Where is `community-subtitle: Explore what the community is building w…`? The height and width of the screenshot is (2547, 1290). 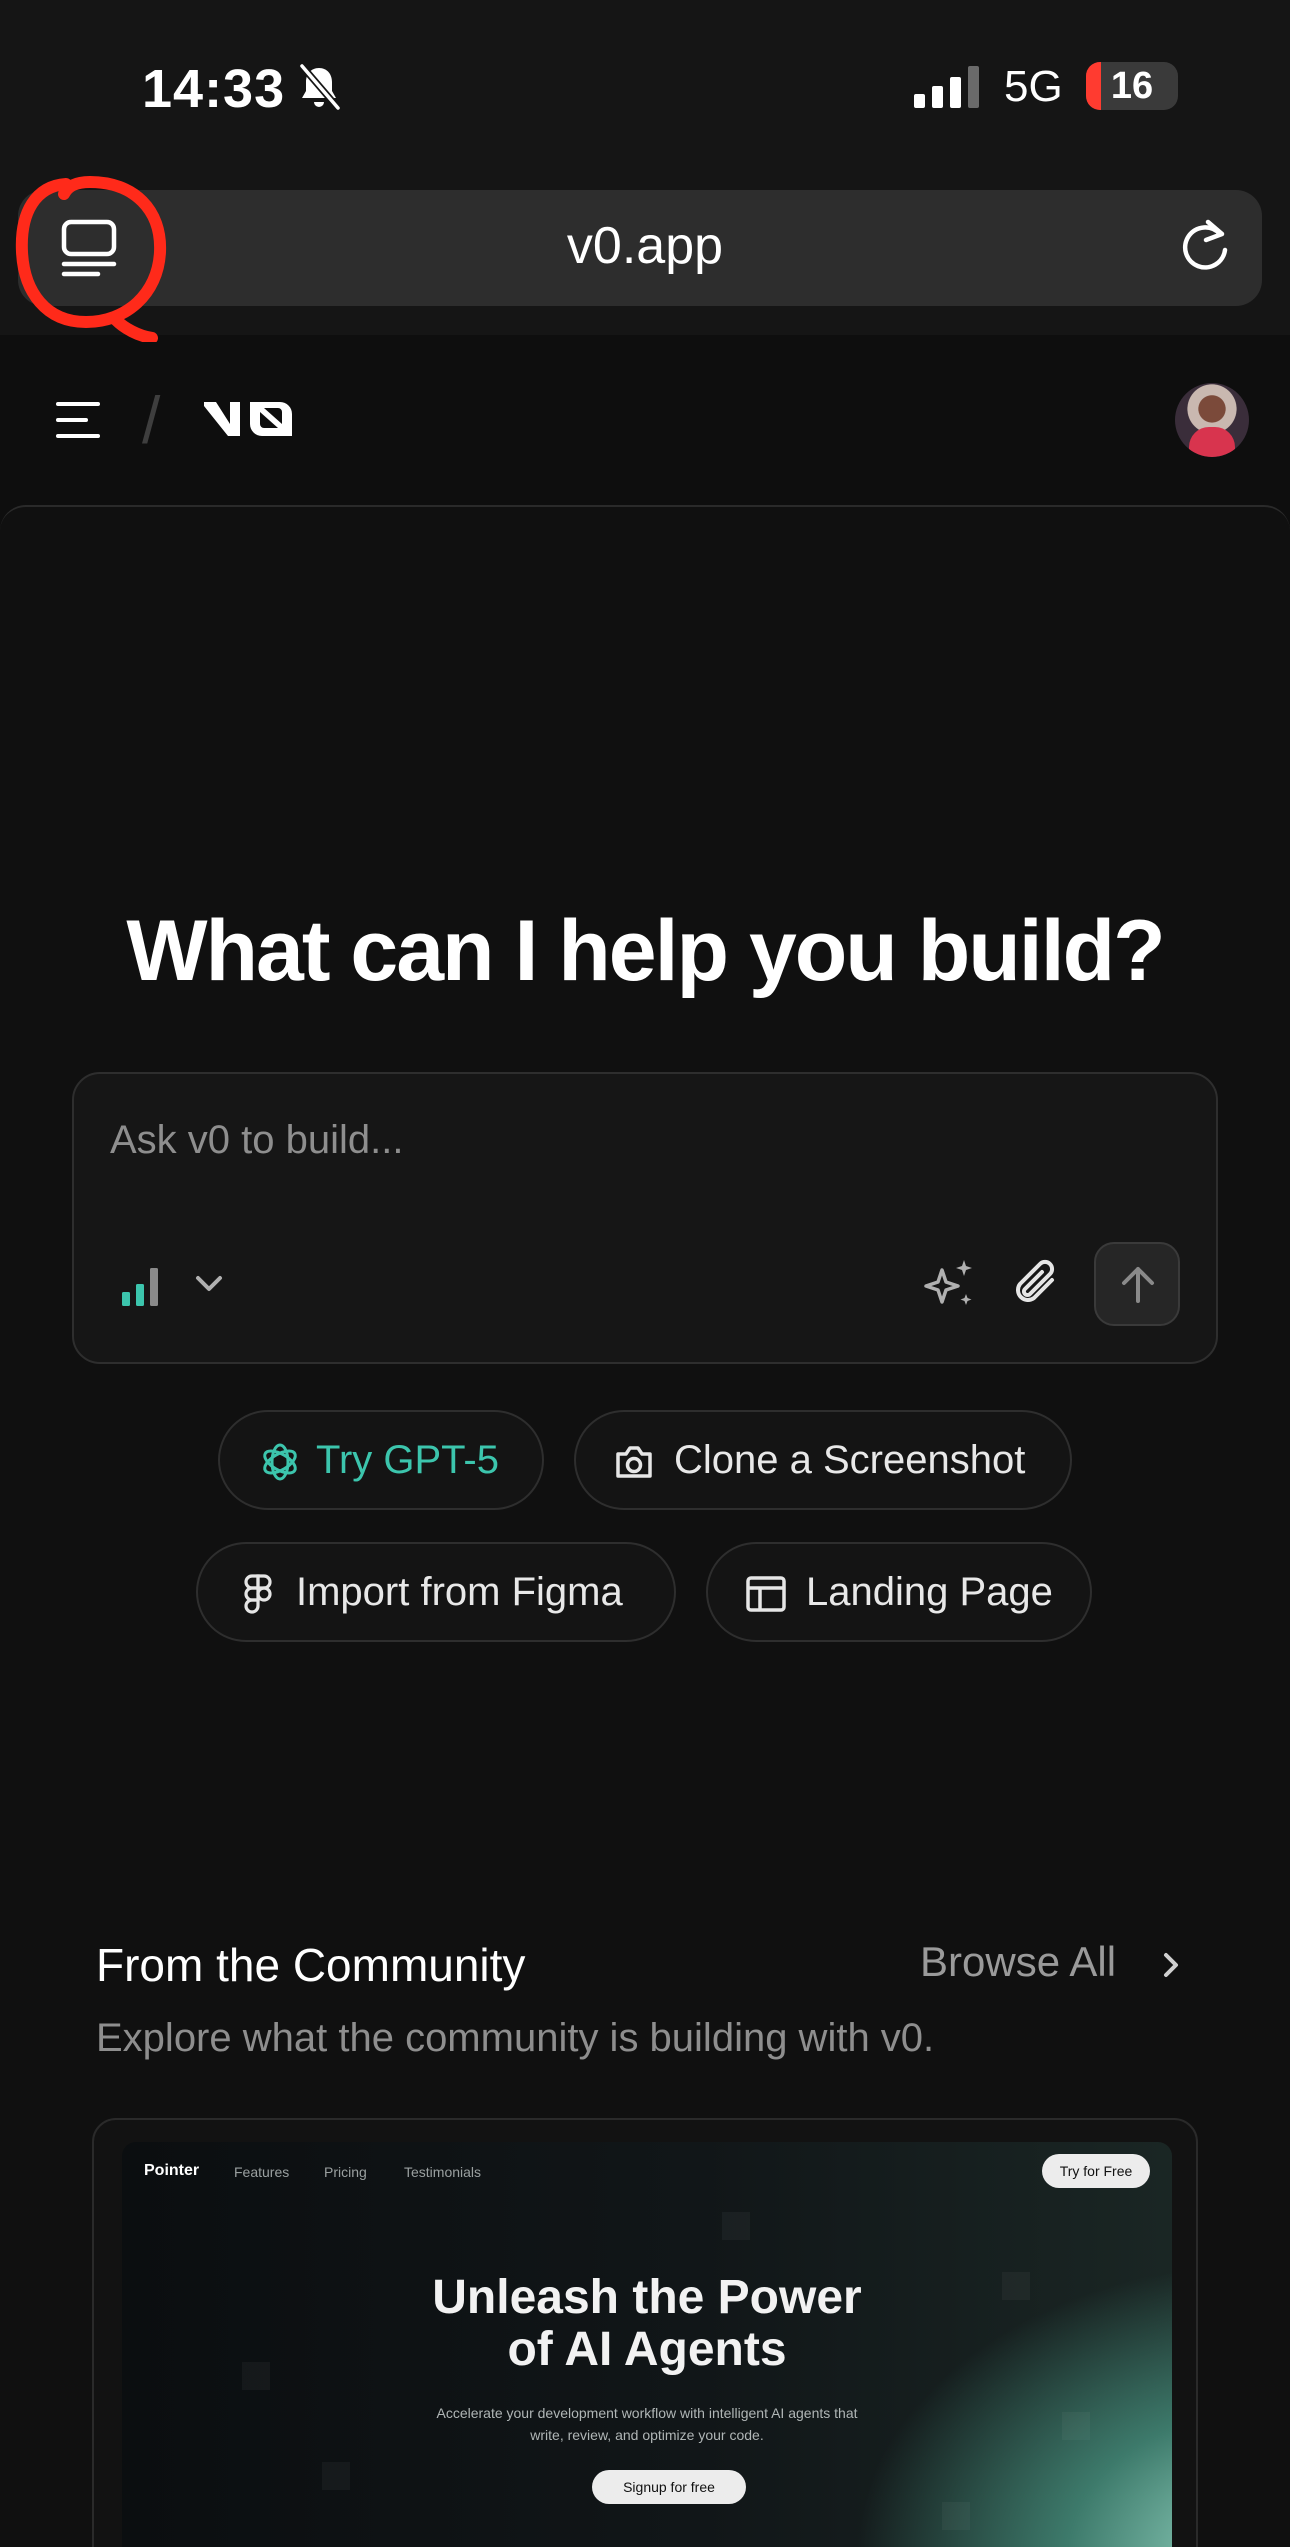
community-subtitle: Explore what the community is building w… is located at coordinates (515, 2038).